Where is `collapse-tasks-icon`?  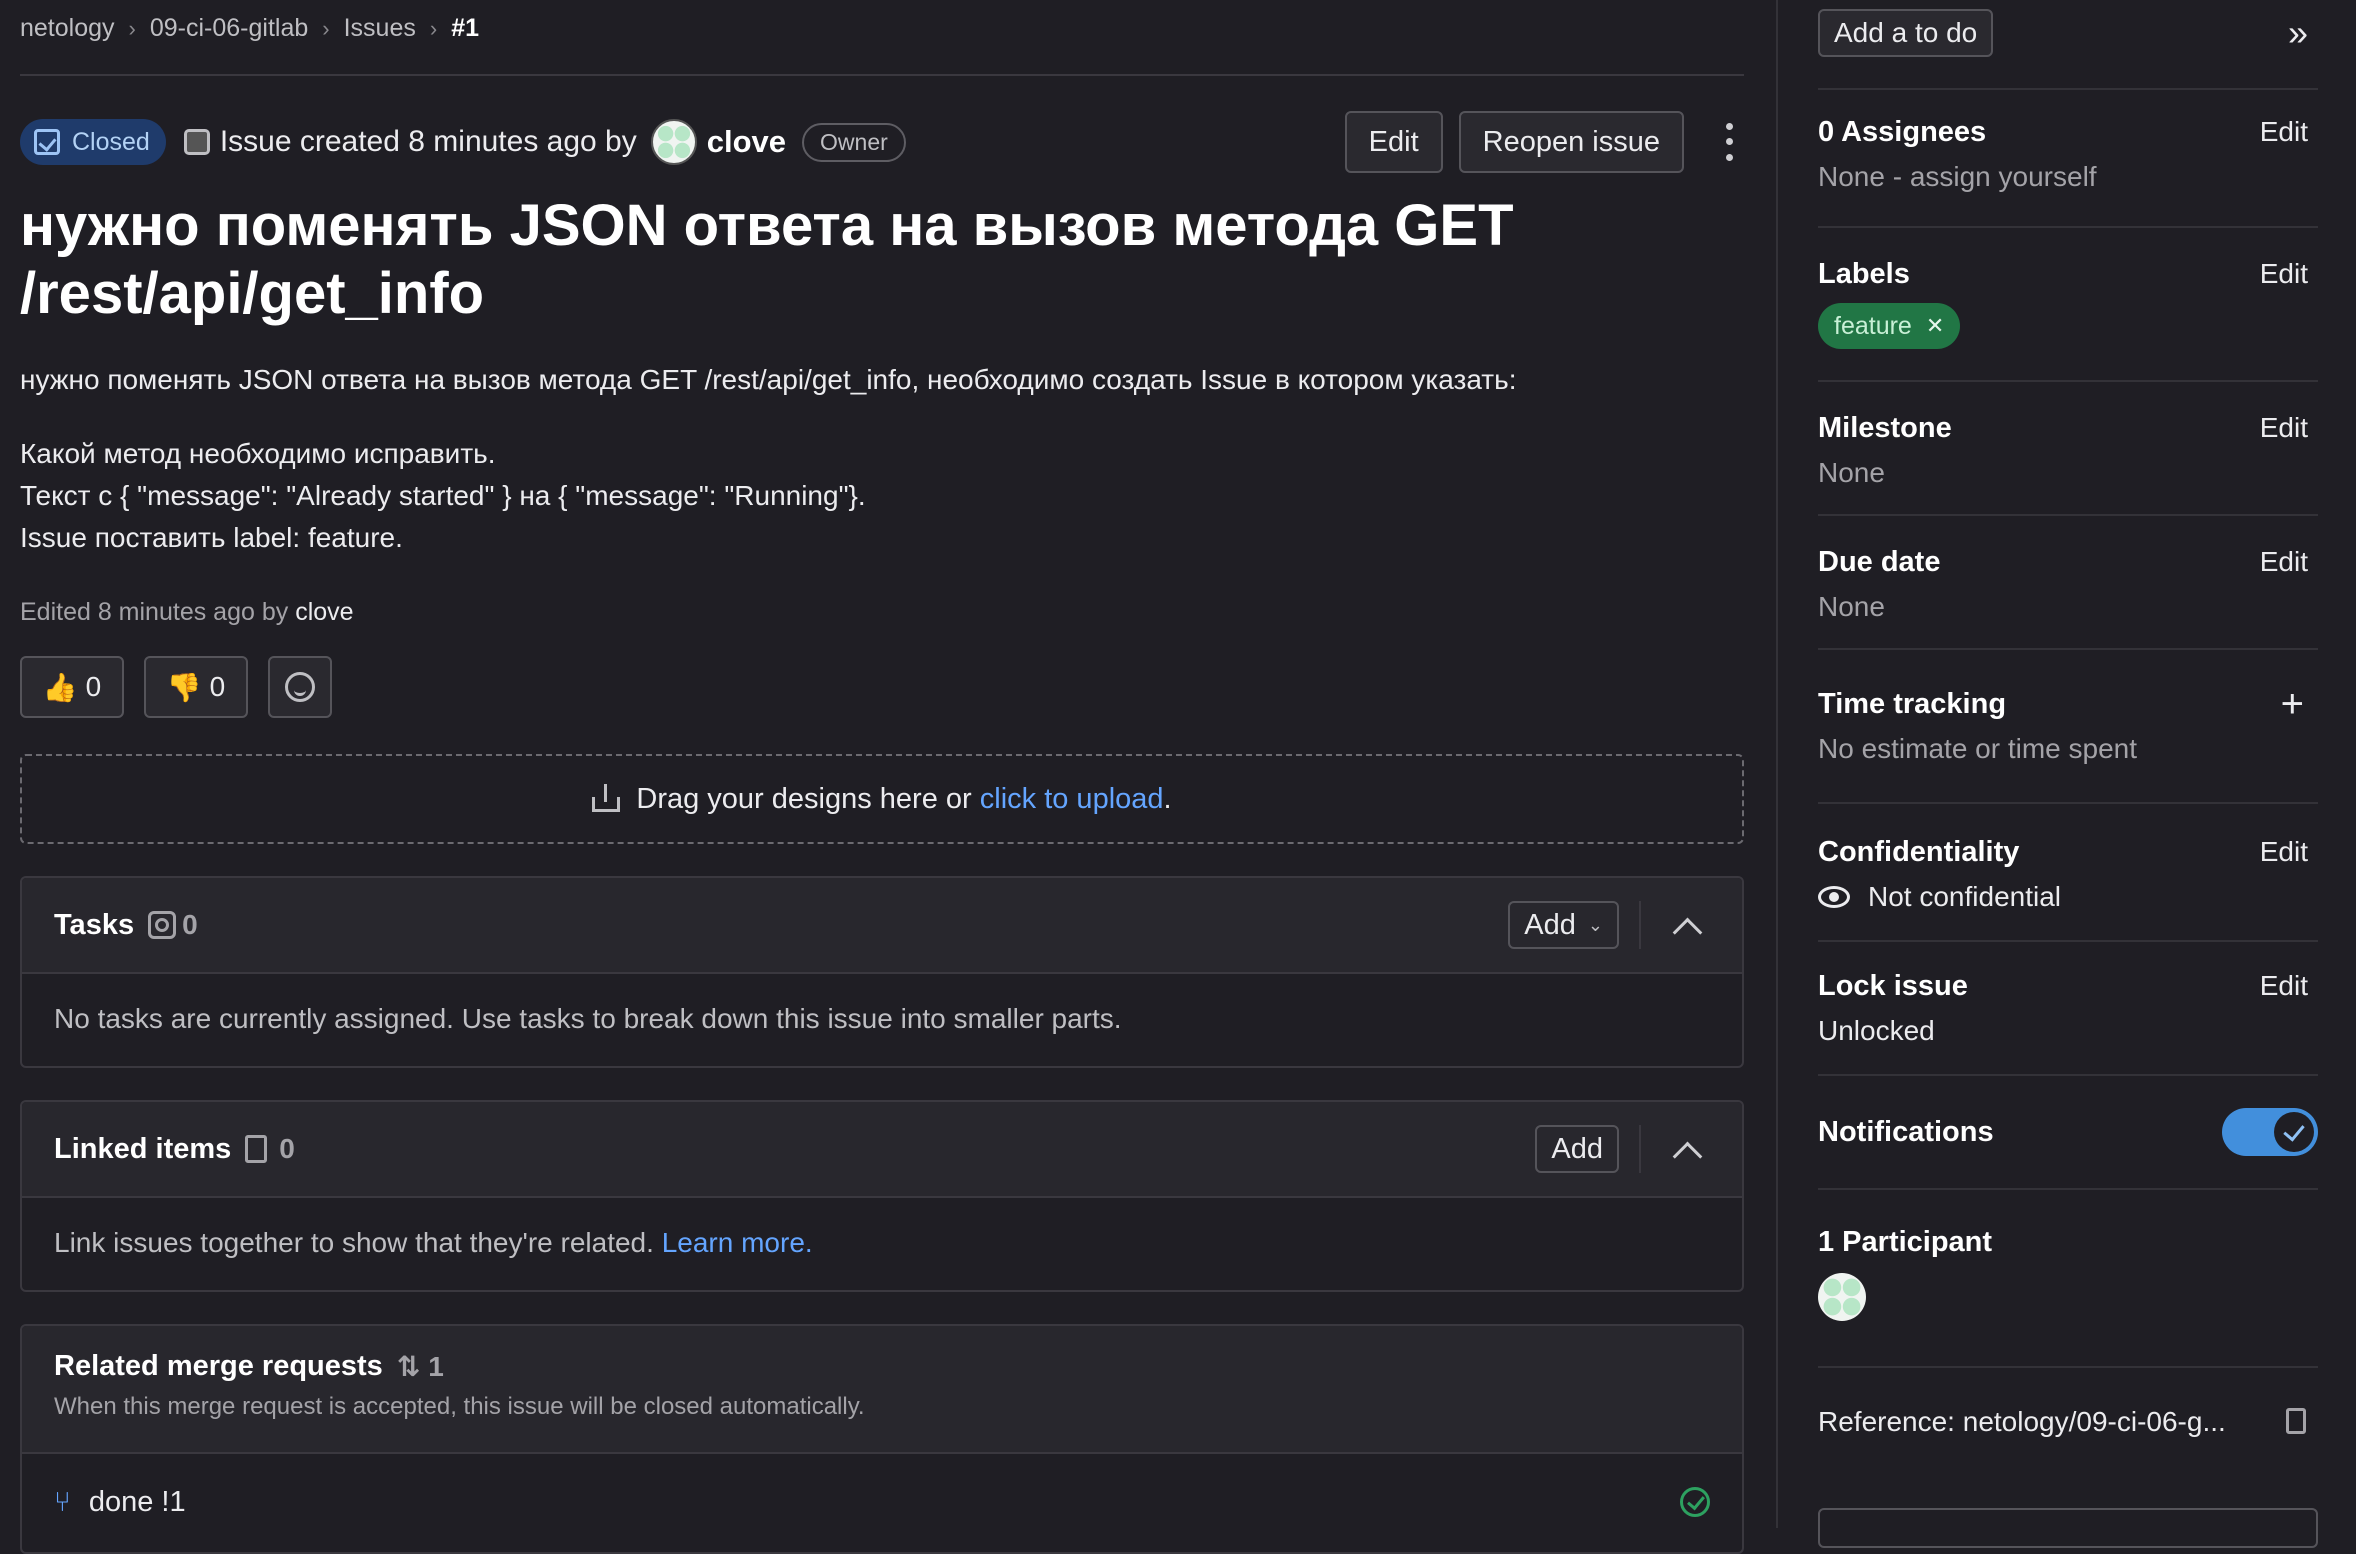 collapse-tasks-icon is located at coordinates (1687, 932).